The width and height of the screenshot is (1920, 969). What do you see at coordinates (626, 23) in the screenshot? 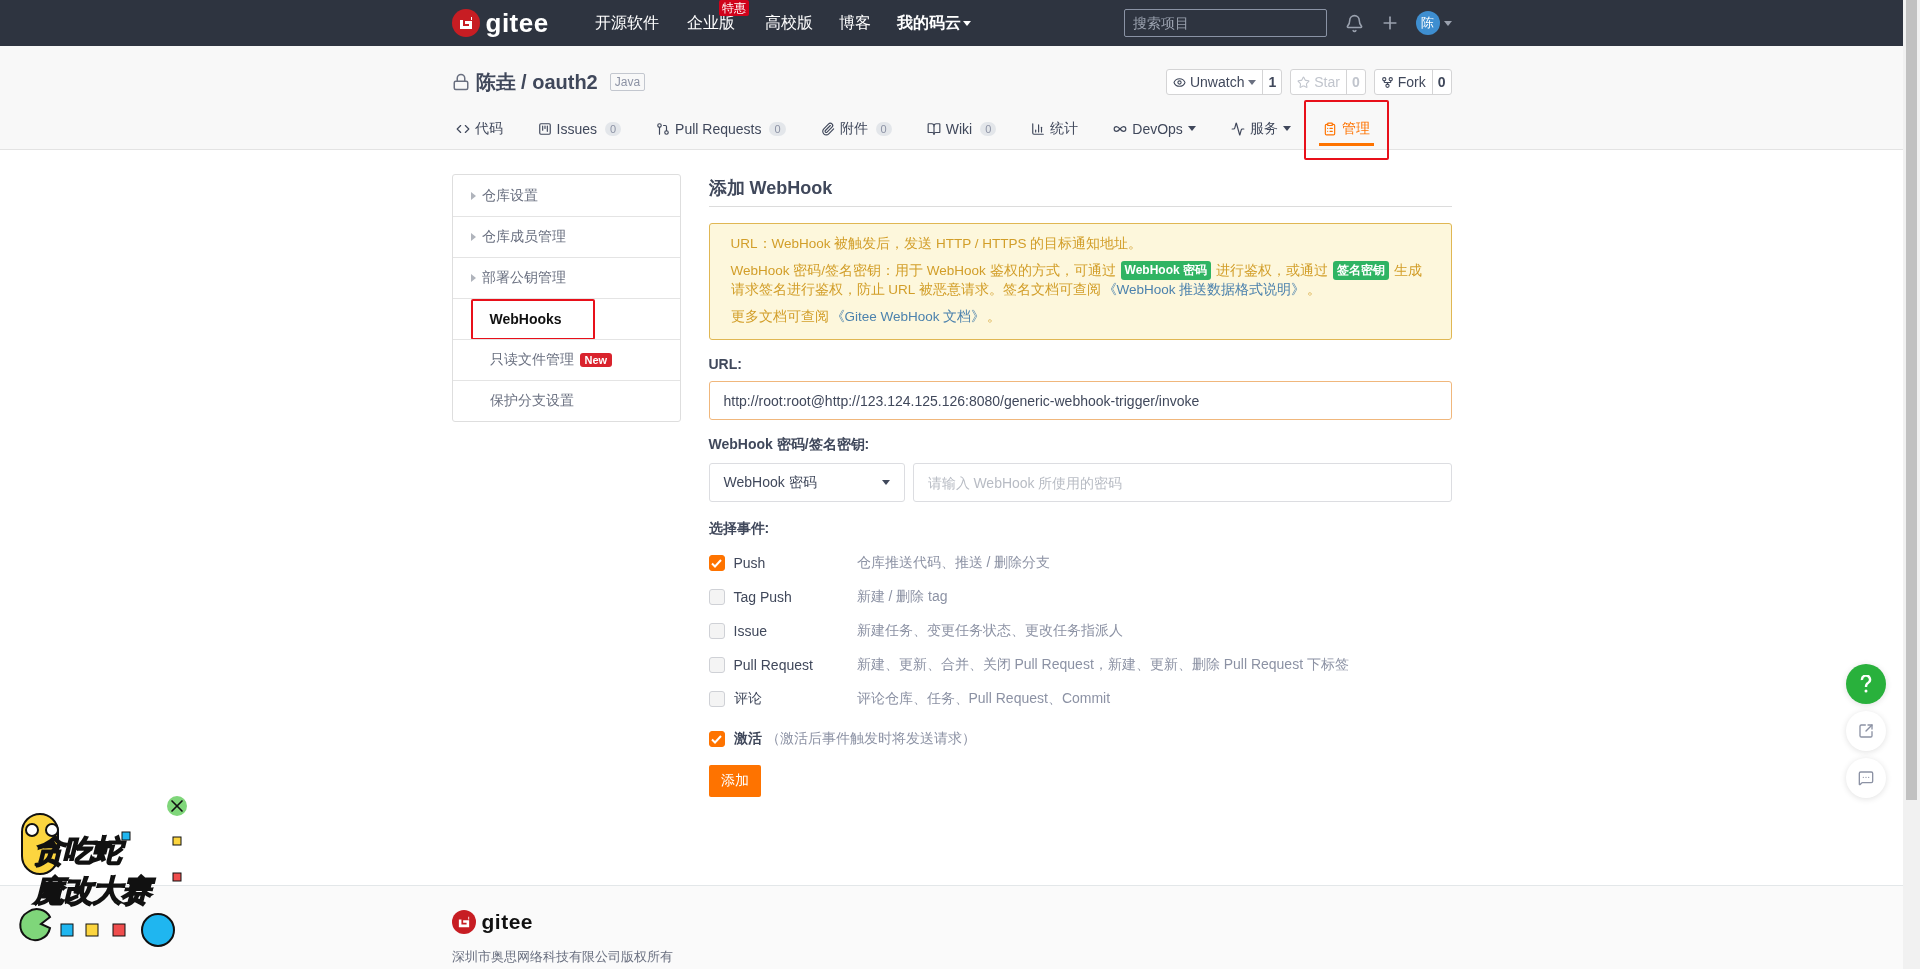
I see `nav-link: 开源软件` at bounding box center [626, 23].